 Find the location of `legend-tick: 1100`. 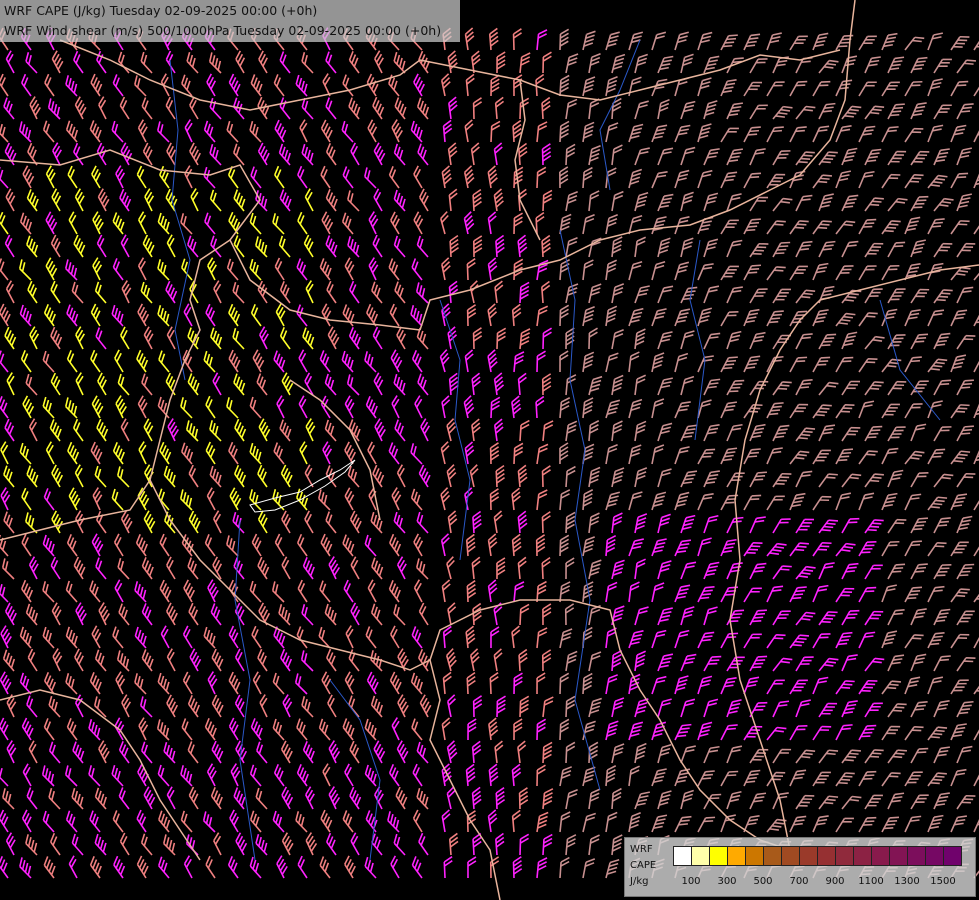

legend-tick: 1100 is located at coordinates (871, 881).